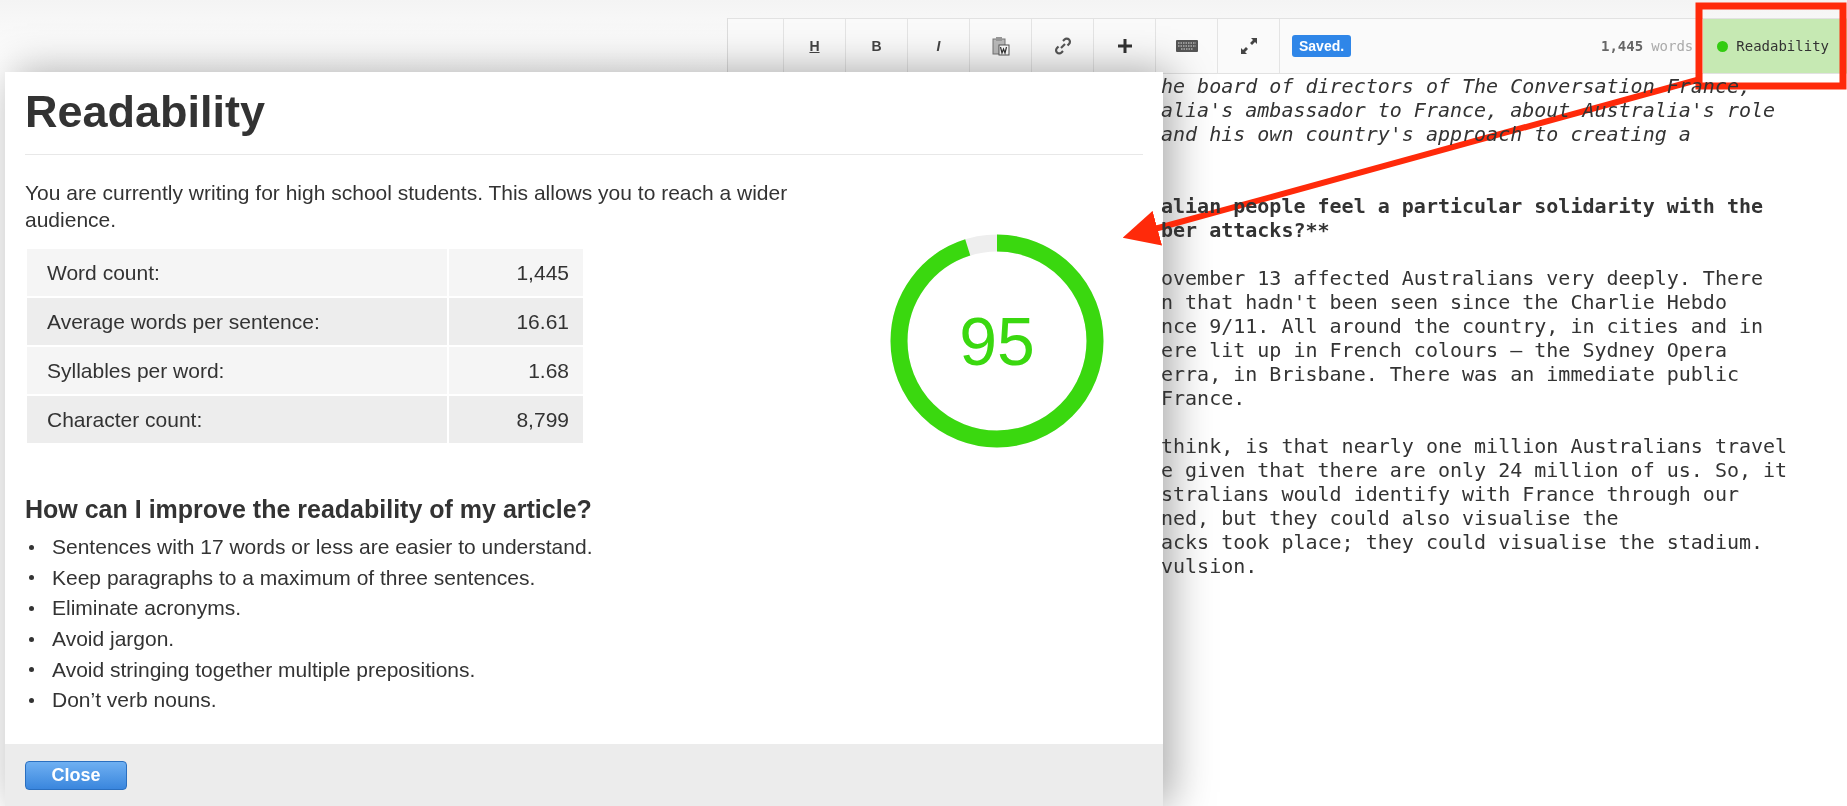 The width and height of the screenshot is (1847, 806). Describe the element at coordinates (322, 547) in the screenshot. I see `tip-text: Sentences with 17 words or less are easier to understand.` at that location.